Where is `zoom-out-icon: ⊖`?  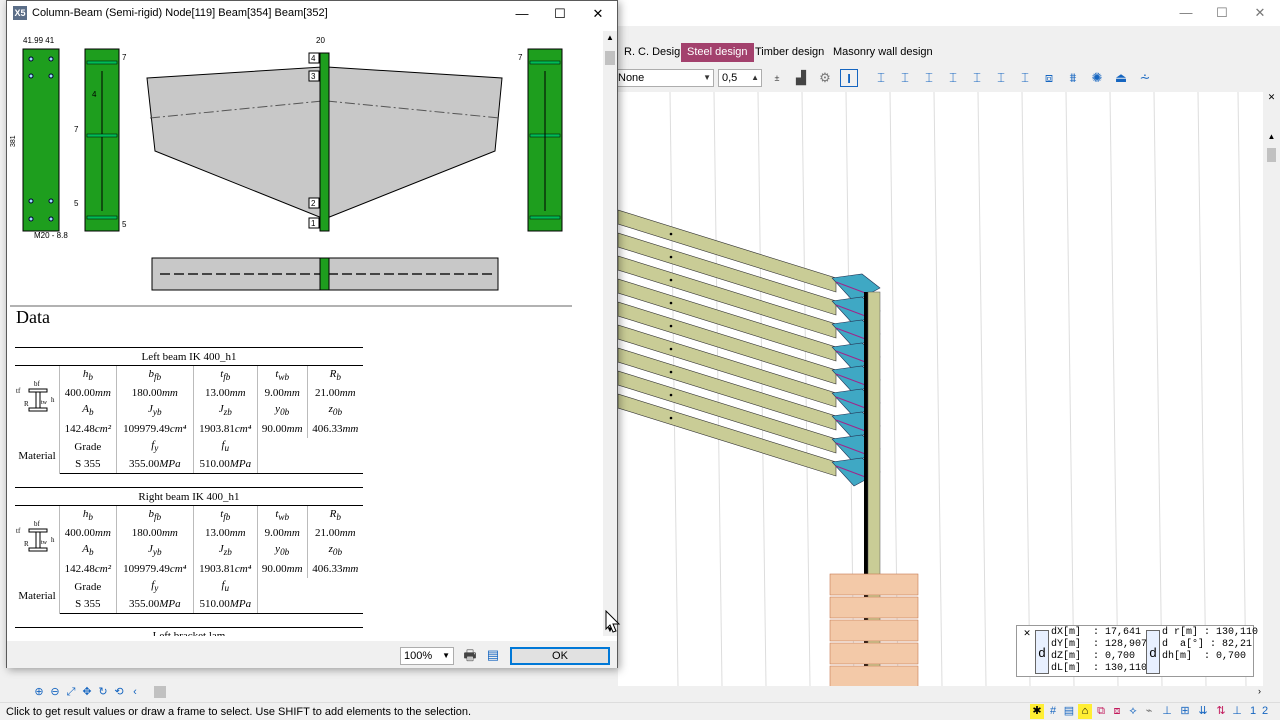
zoom-out-icon: ⊖ is located at coordinates (55, 692).